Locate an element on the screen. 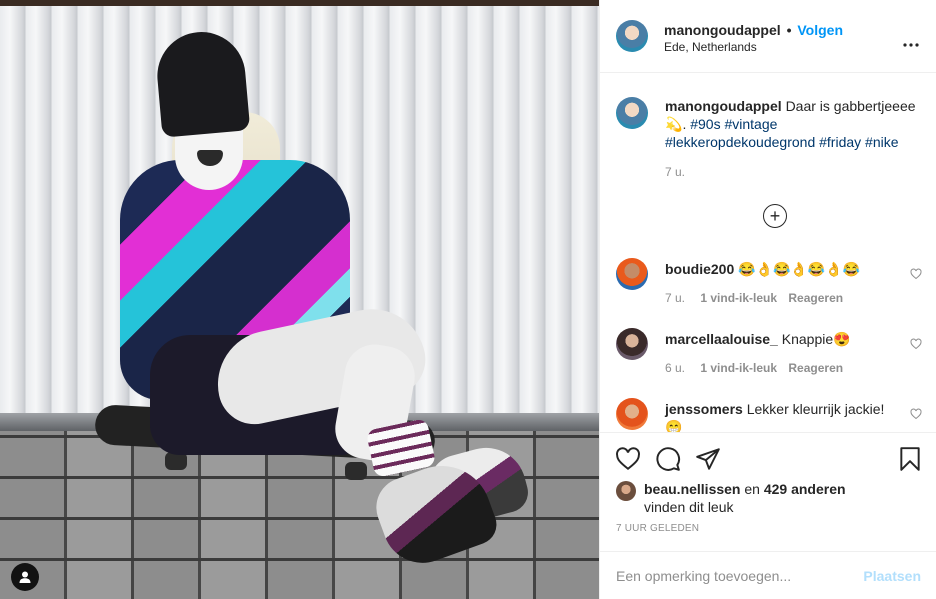 The width and height of the screenshot is (936, 599). follow-button: Volgen is located at coordinates (820, 30).